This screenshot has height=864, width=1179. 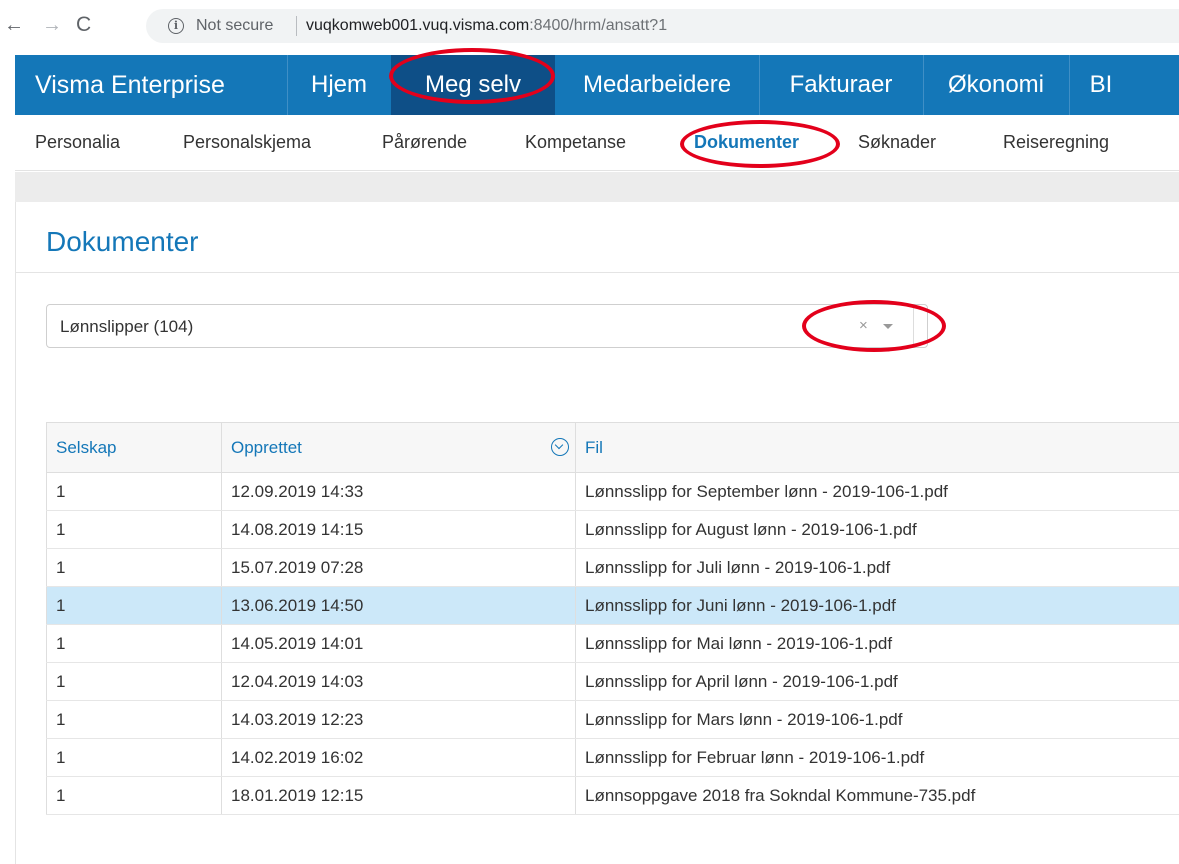 I want to click on brand-logo-text: Visma Enterprise, so click(x=130, y=85).